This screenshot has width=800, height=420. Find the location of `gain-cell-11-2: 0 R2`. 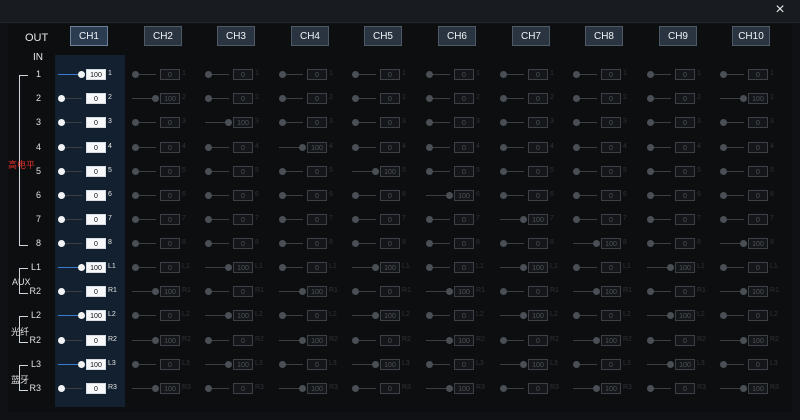

gain-cell-11-2: 0 R2 is located at coordinates (237, 341).